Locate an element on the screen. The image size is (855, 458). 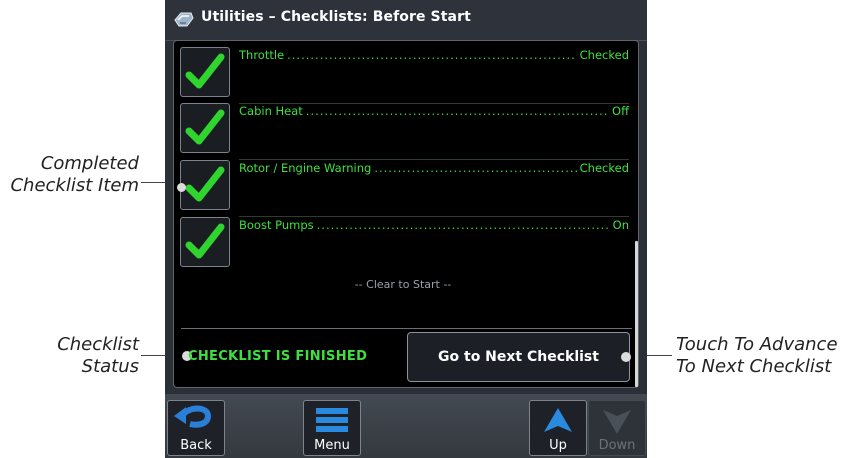
callout-completed-item: Completed Checklist Item is located at coordinates (69, 175).